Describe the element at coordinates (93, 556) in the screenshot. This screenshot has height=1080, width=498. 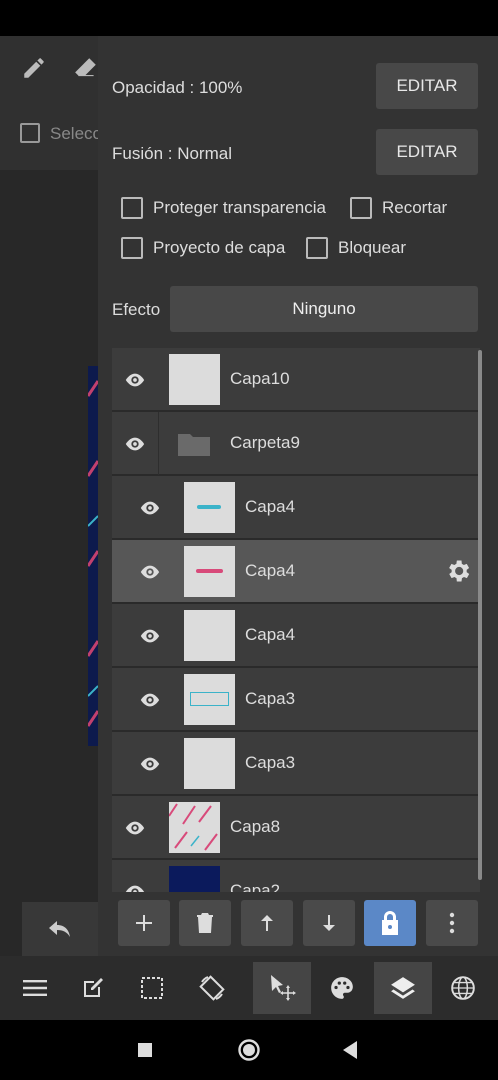
I see `canvas-preview` at that location.